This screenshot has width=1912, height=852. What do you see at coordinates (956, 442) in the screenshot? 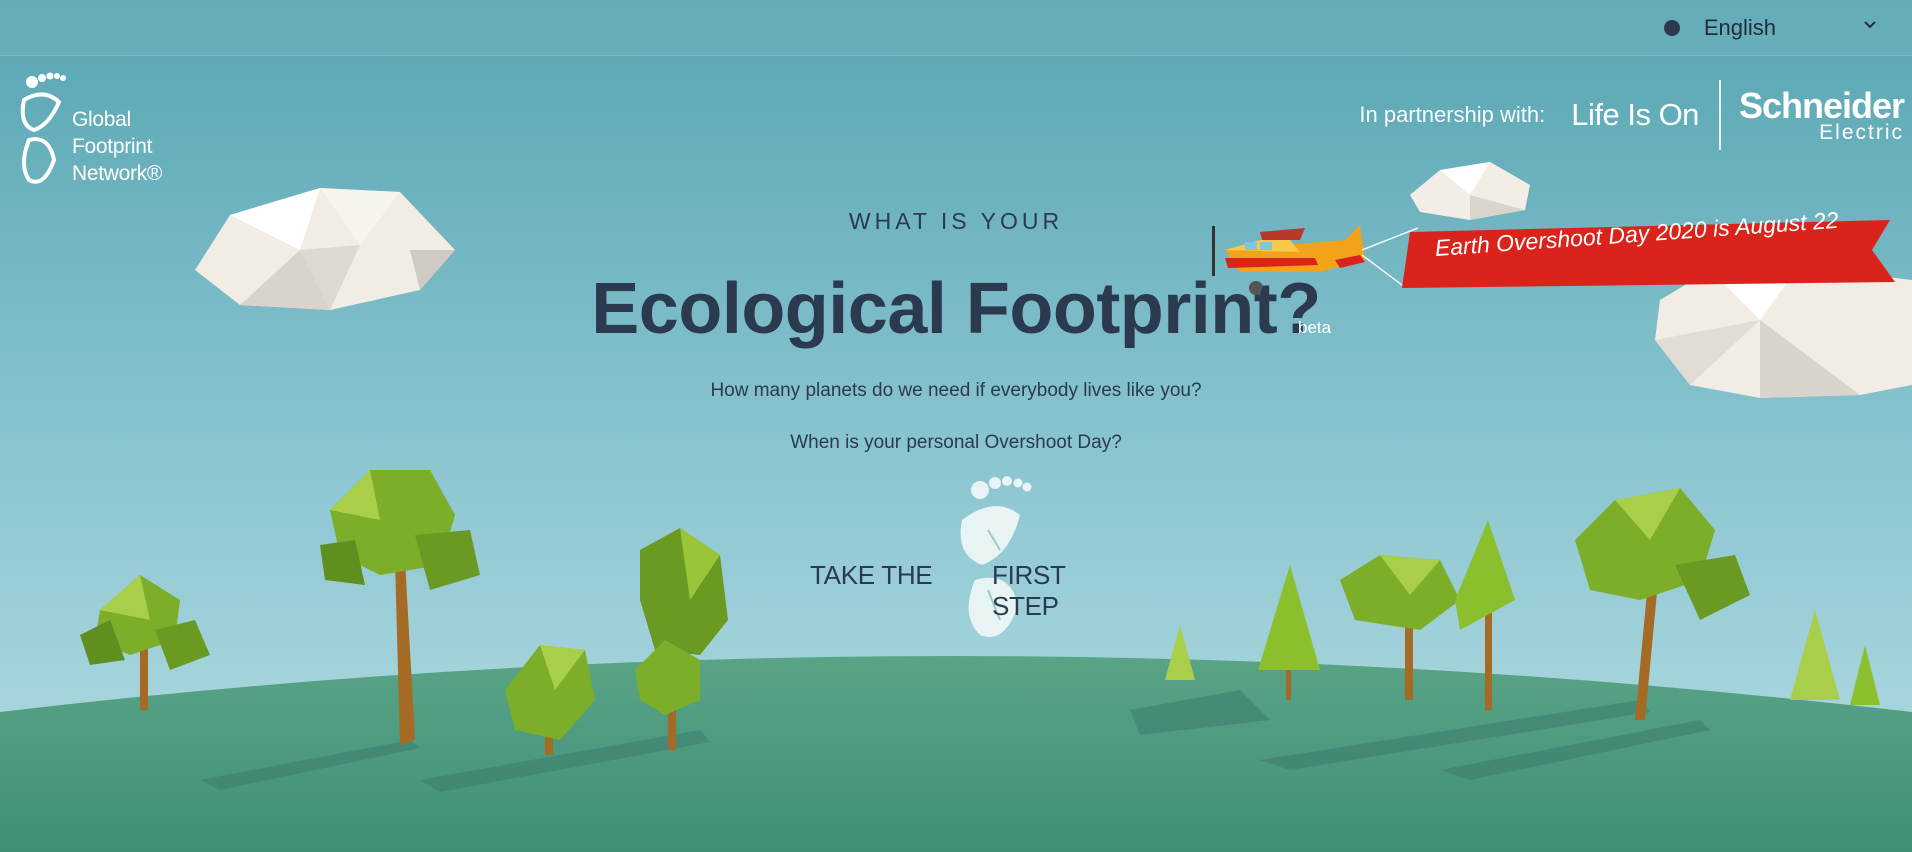
I see `hero-question-2: When is your personal Overshoot Day?` at bounding box center [956, 442].